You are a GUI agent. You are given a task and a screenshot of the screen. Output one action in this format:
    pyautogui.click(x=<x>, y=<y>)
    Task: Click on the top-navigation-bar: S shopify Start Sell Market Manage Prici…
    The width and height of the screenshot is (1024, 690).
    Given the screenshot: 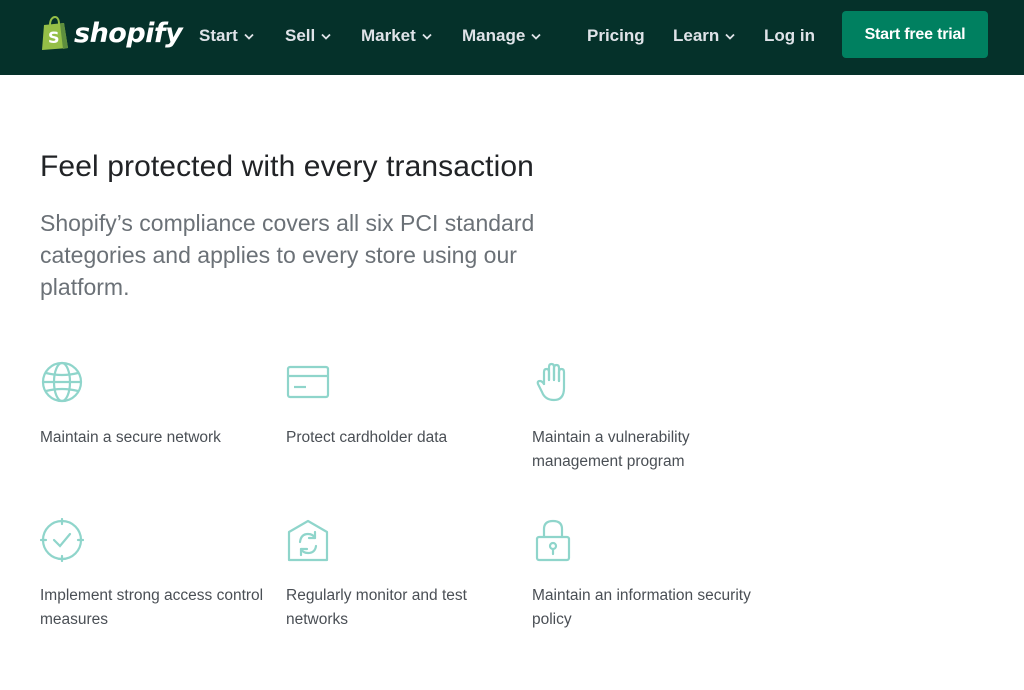 What is the action you would take?
    pyautogui.click(x=512, y=37)
    